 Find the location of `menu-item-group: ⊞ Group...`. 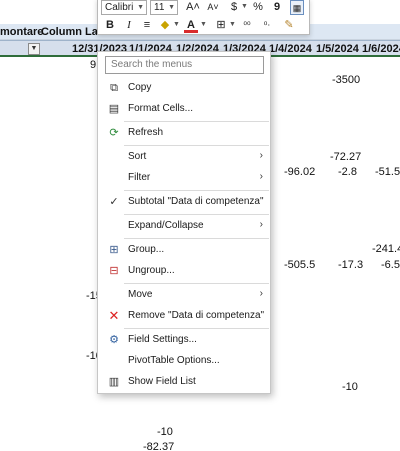

menu-item-group: ⊞ Group... is located at coordinates (184, 250).